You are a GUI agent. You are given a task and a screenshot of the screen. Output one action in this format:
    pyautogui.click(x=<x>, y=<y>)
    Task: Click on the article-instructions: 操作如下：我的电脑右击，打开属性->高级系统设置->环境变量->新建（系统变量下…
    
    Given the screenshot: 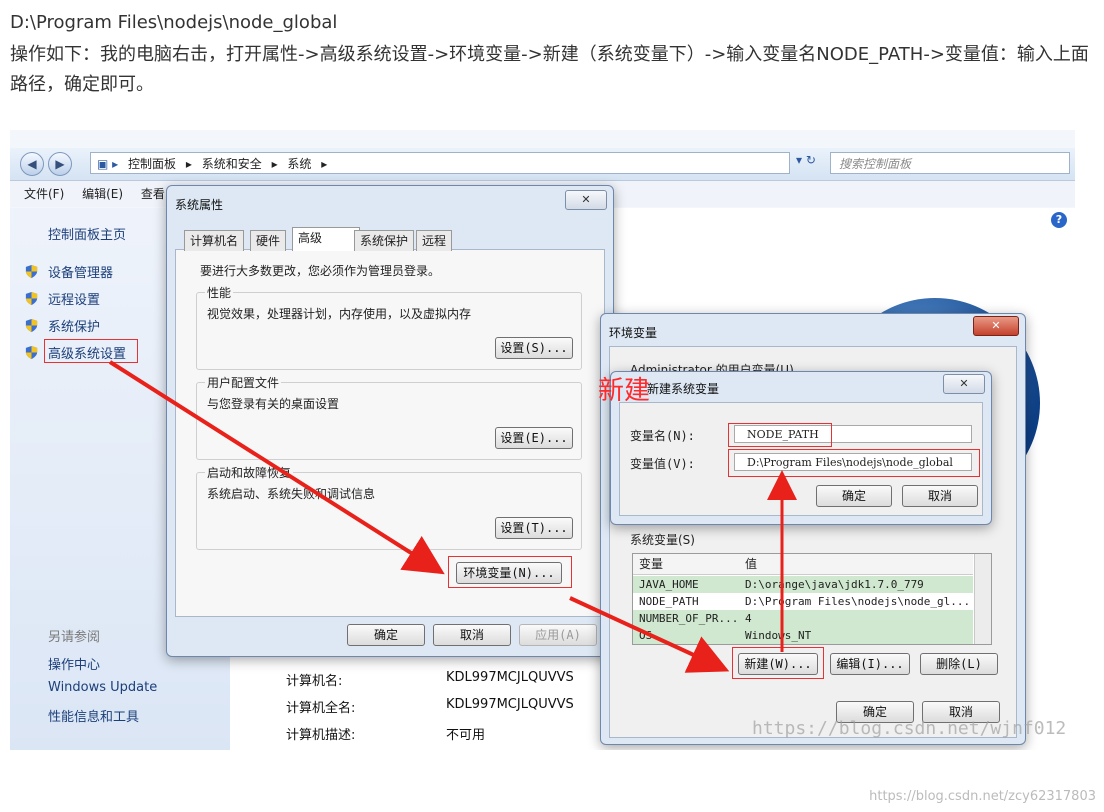 What is the action you would take?
    pyautogui.click(x=549, y=69)
    